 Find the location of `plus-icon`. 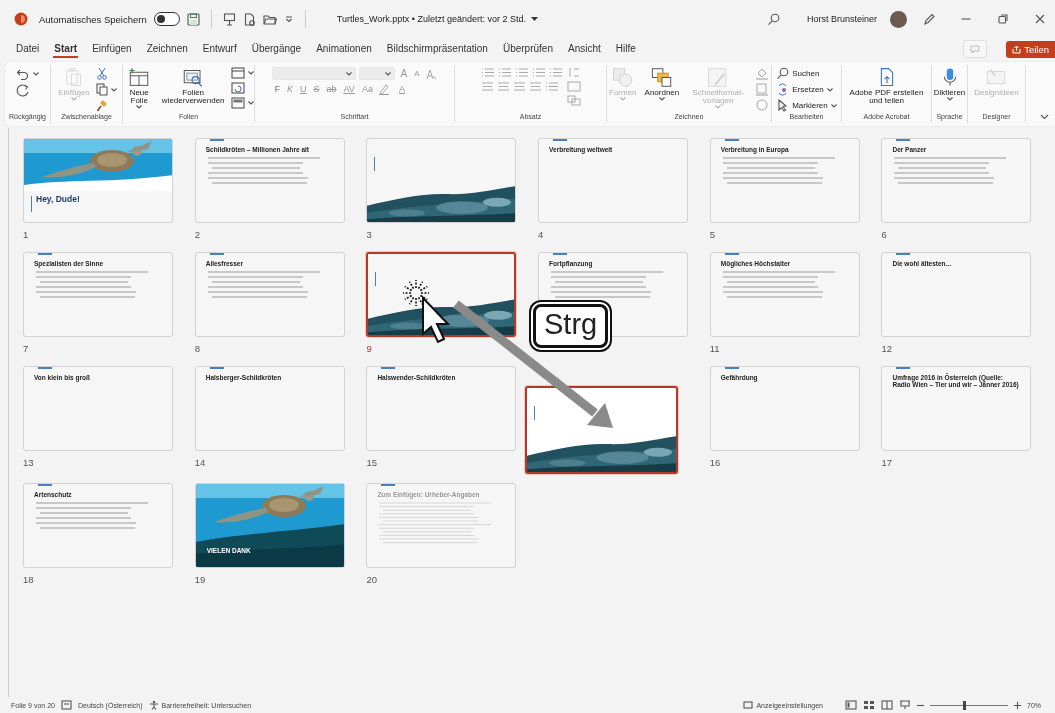

plus-icon is located at coordinates (1017, 705).